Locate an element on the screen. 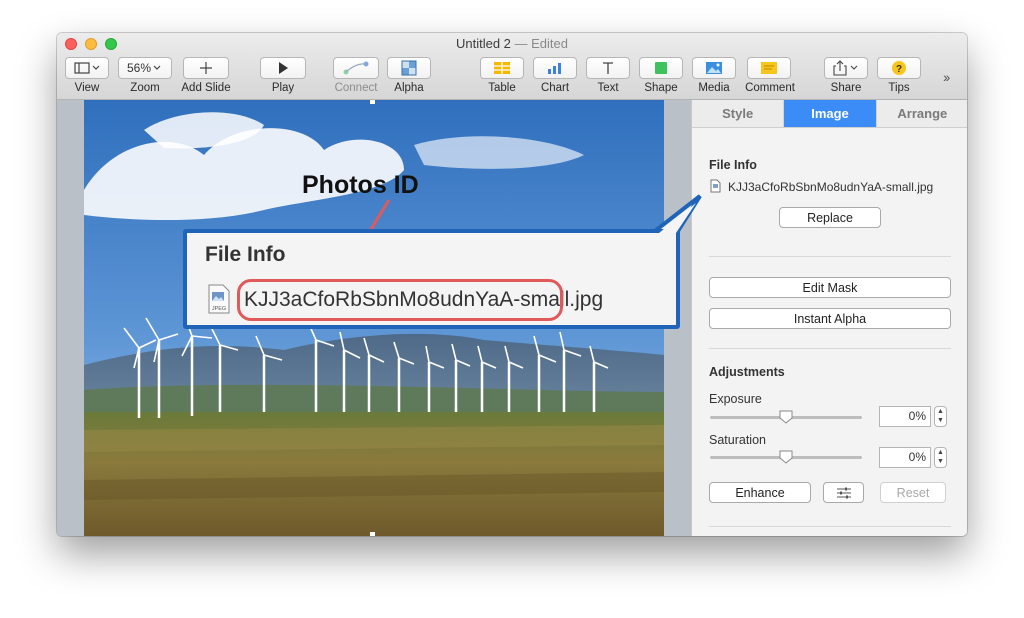 The width and height of the screenshot is (1024, 618). callout-file-info-heading: File Info is located at coordinates (245, 254).